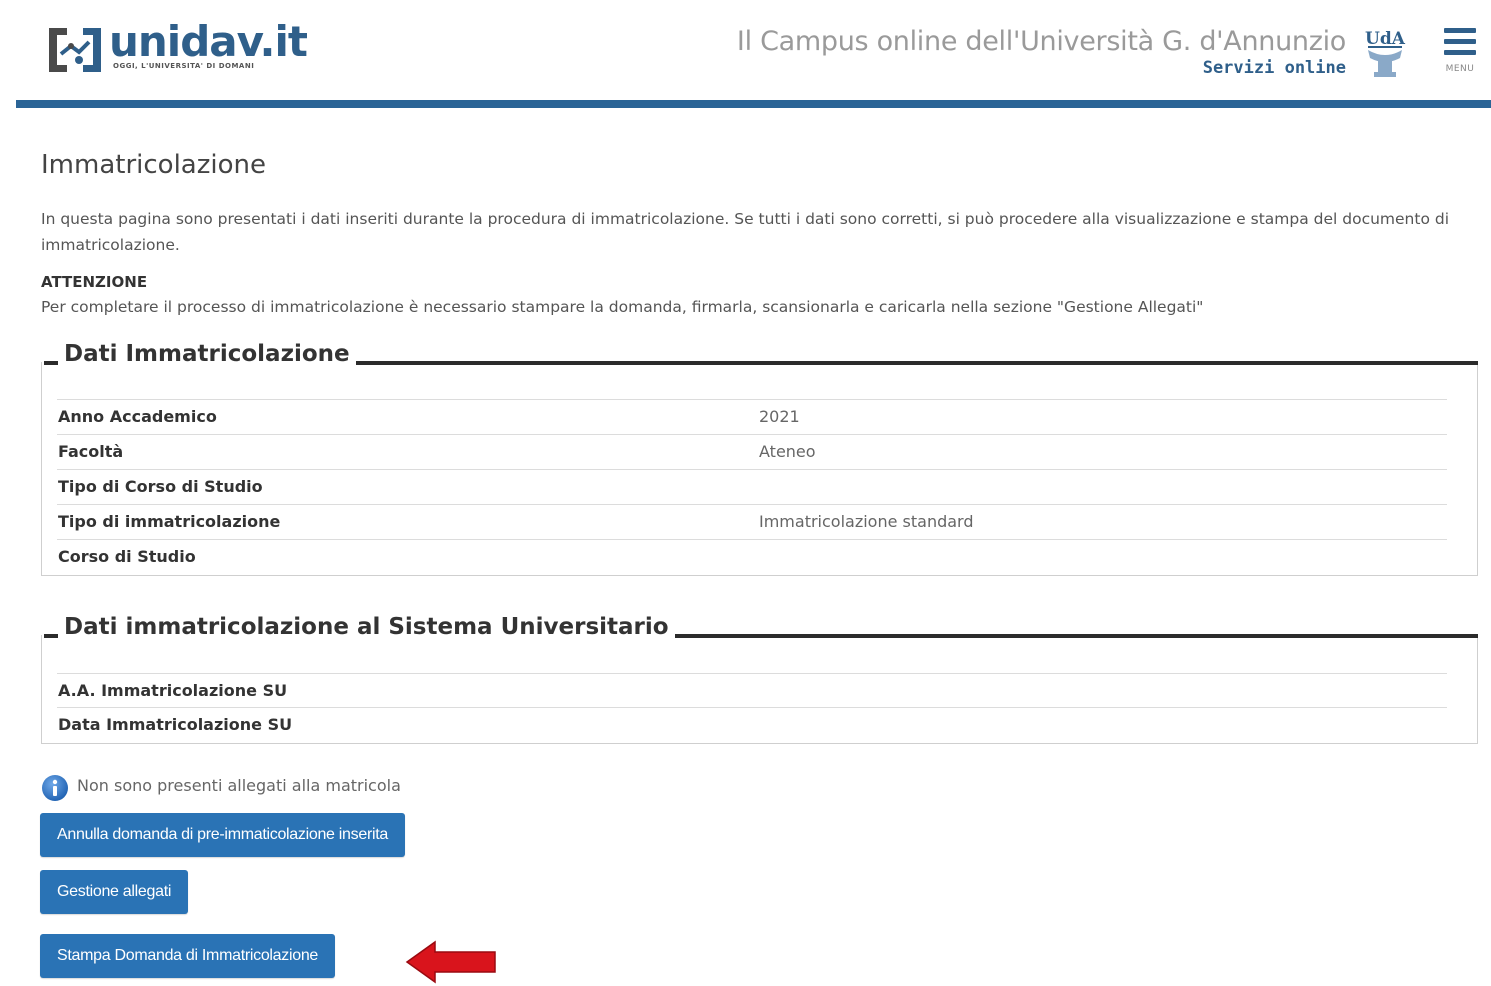 This screenshot has width=1491, height=986. I want to click on unidav-logo-icon, so click(75, 50).